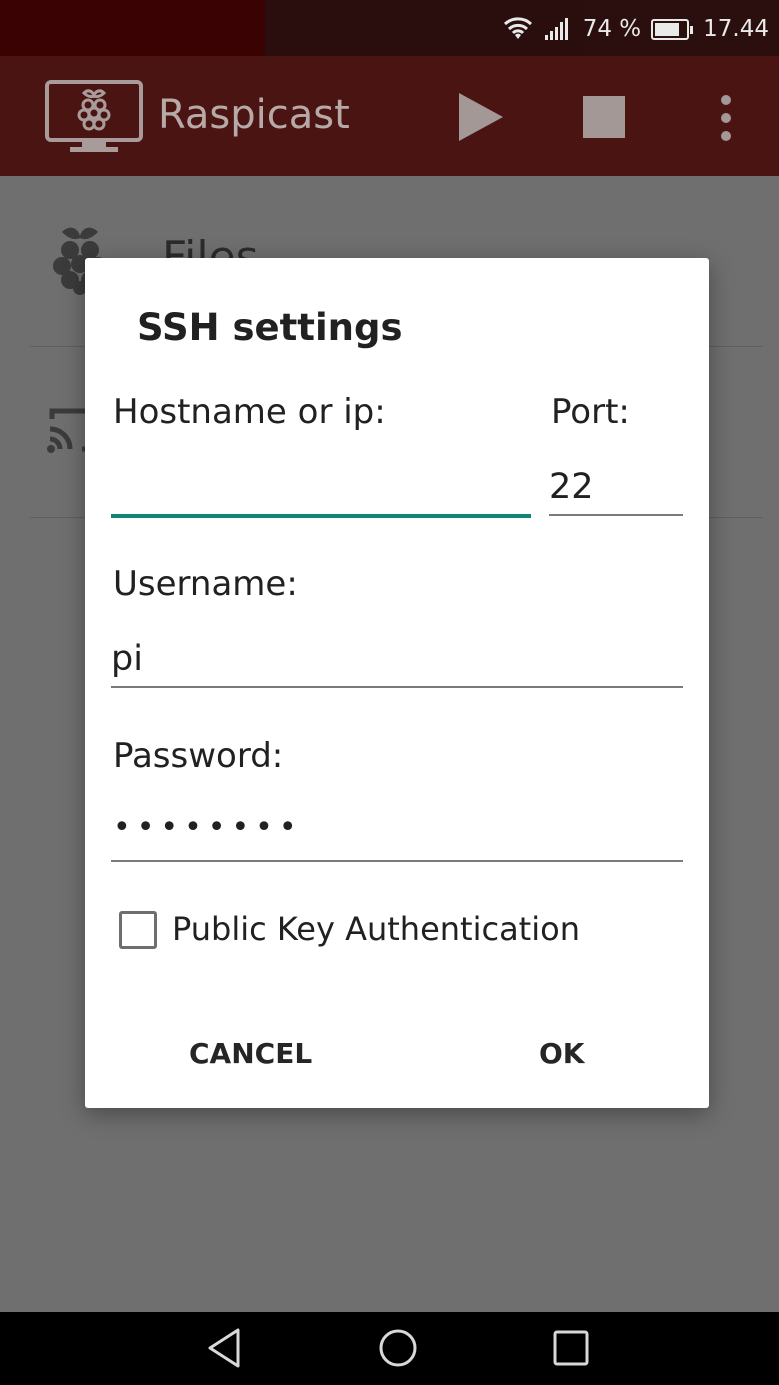  I want to click on play-icon, so click(481, 117).